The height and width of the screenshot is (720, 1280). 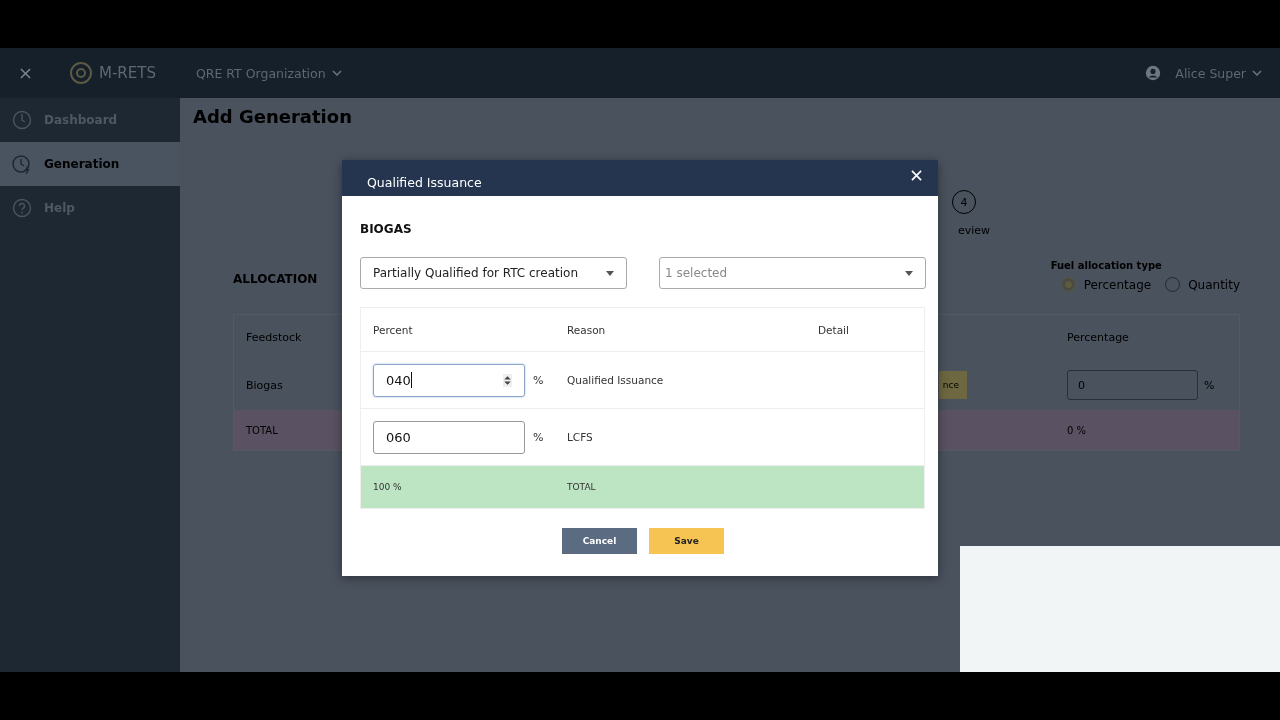 I want to click on radio-label: Percentage, so click(x=1117, y=284).